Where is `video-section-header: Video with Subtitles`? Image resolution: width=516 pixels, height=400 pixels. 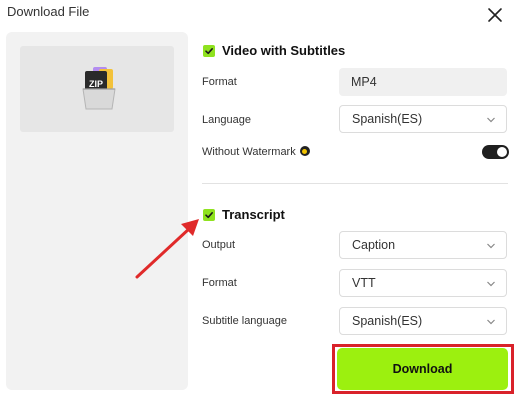 video-section-header: Video with Subtitles is located at coordinates (274, 50).